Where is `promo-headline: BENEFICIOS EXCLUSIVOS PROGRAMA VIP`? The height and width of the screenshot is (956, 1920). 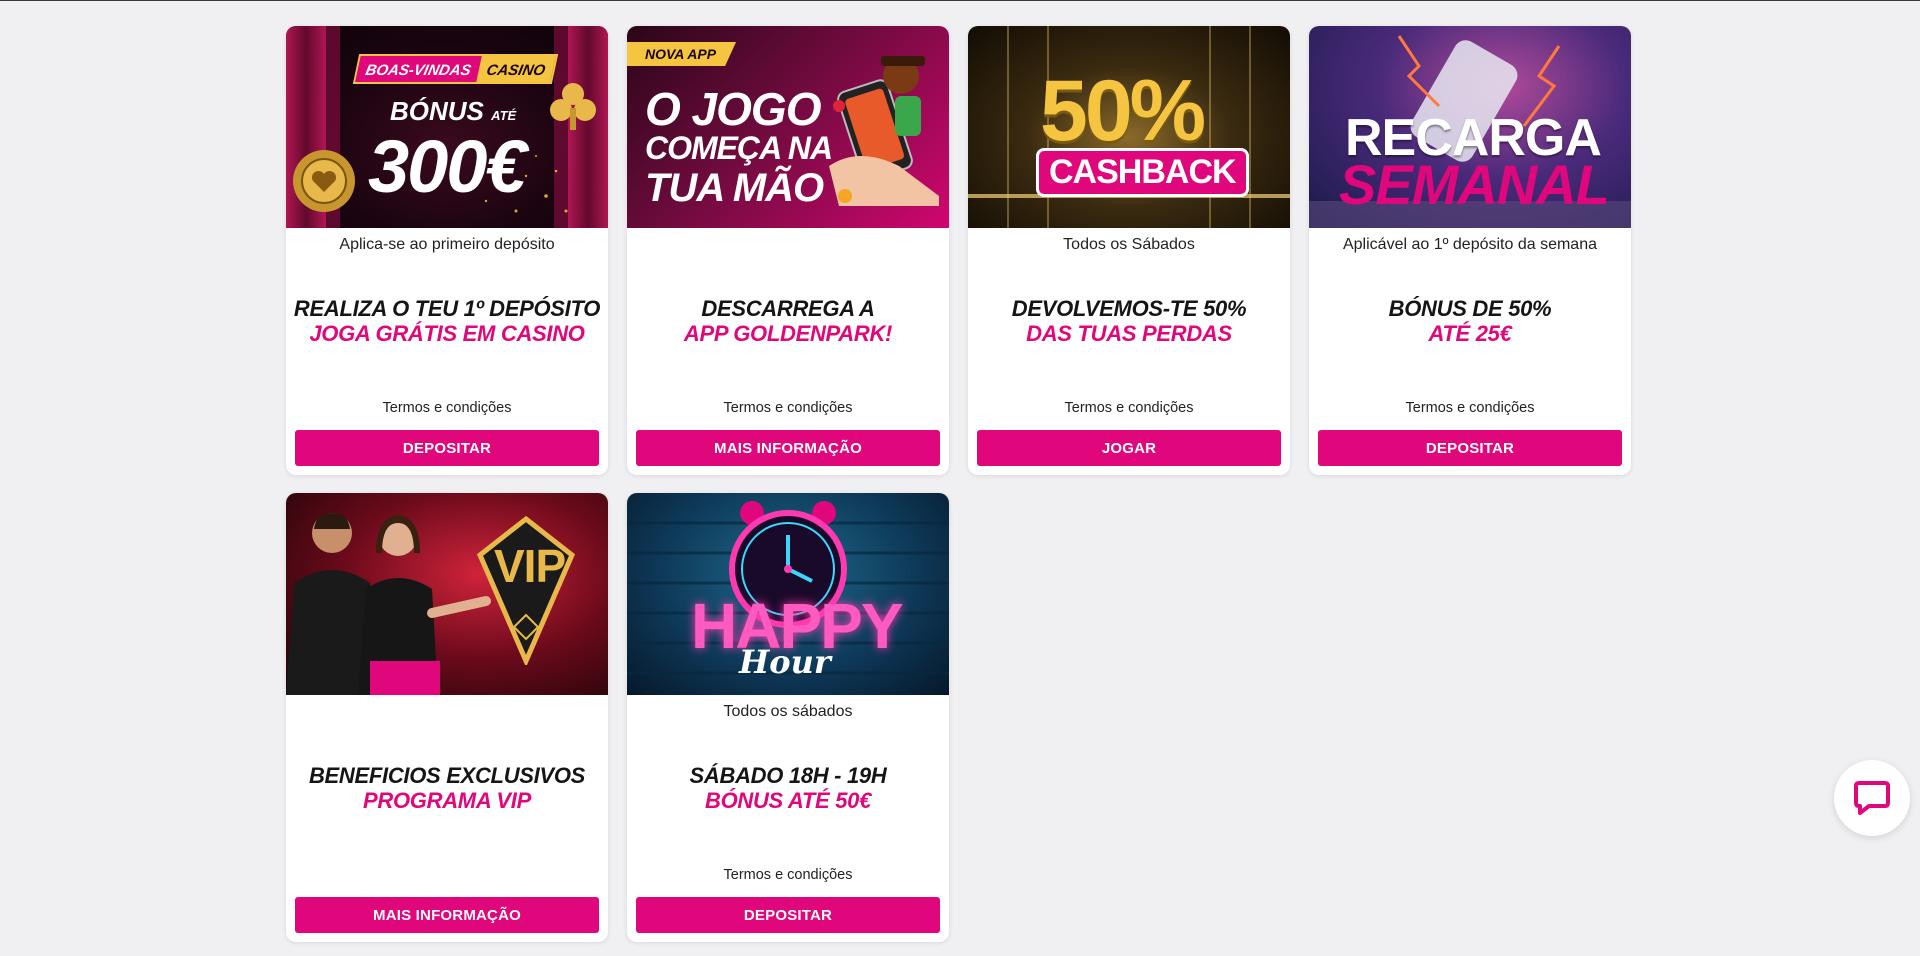
promo-headline: BENEFICIOS EXCLUSIVOS PROGRAMA VIP is located at coordinates (447, 788).